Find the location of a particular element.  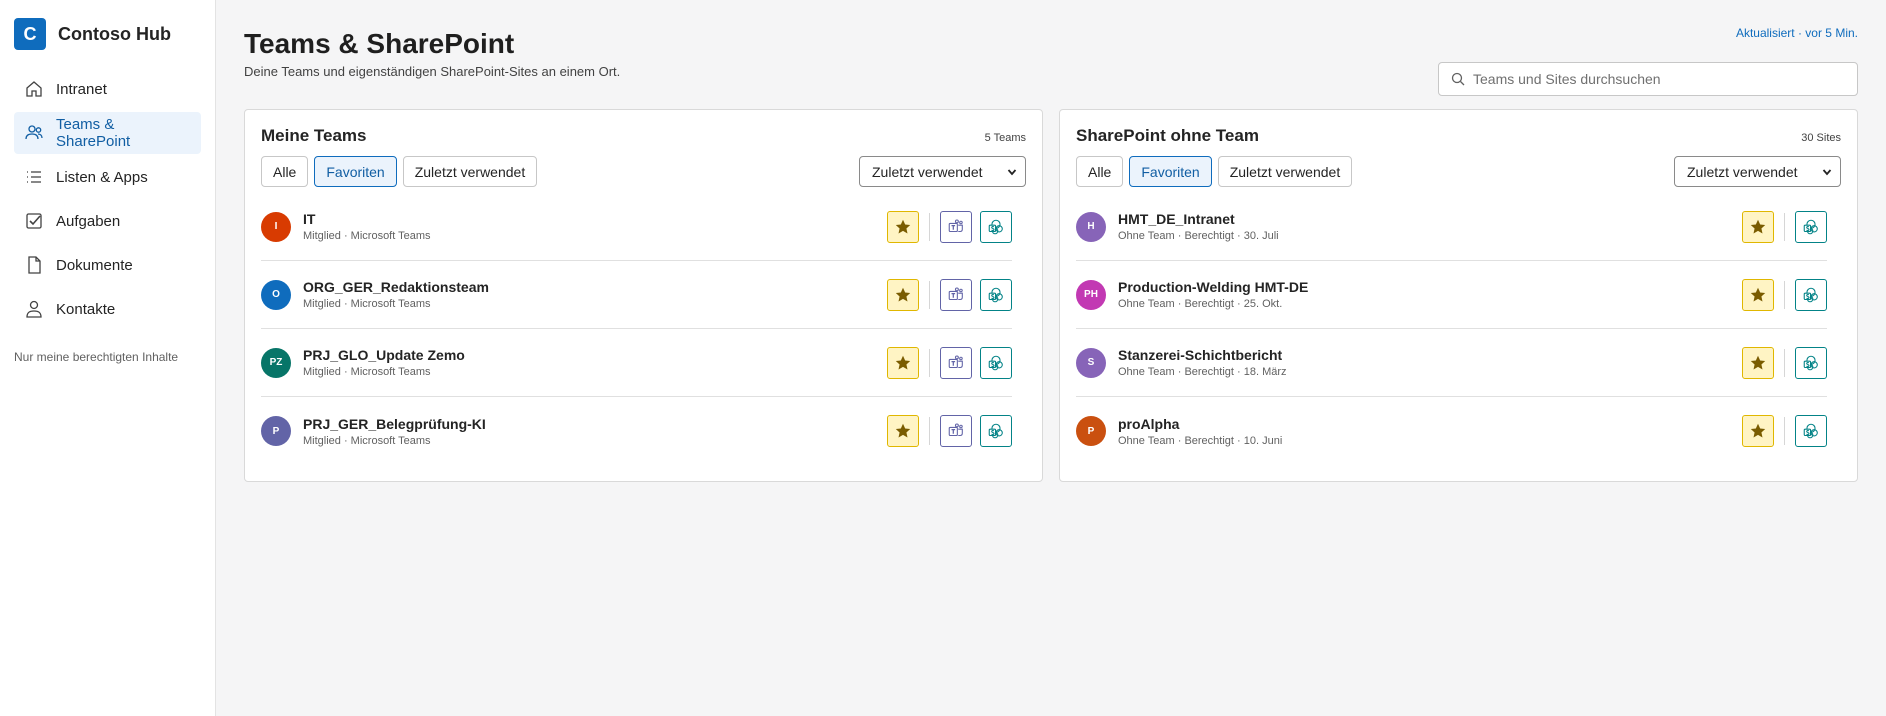

item-name: IT is located at coordinates (595, 219).